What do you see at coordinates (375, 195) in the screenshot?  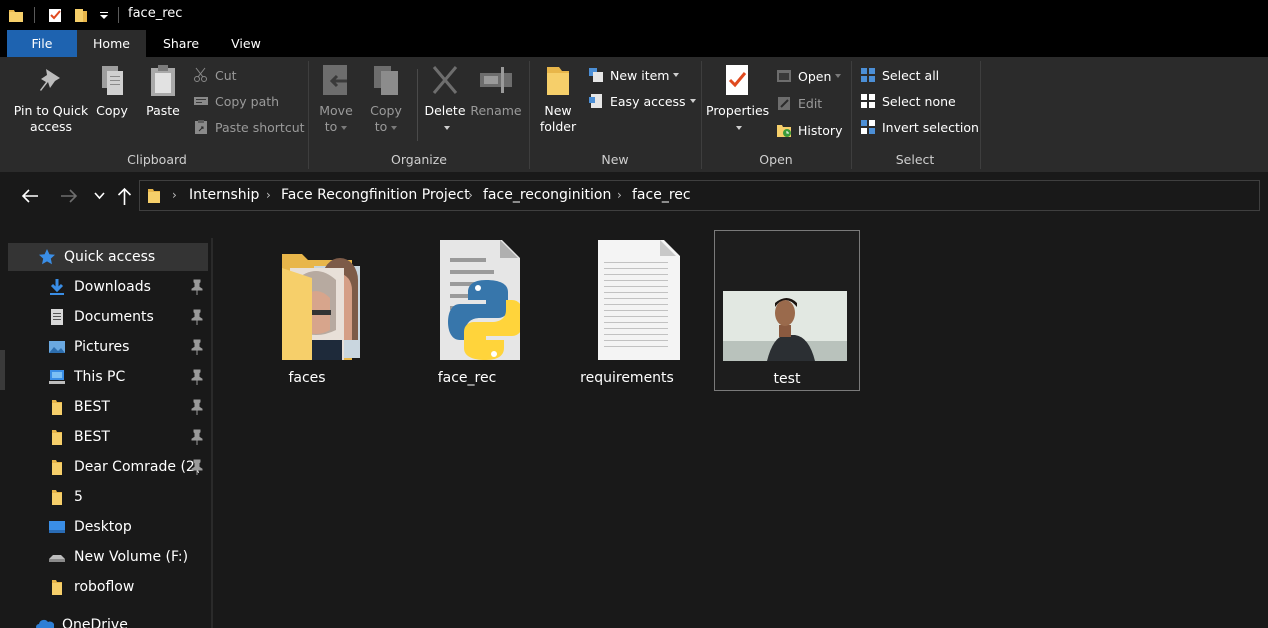 I see `breadcrumb-item: Face Recongfinition Project` at bounding box center [375, 195].